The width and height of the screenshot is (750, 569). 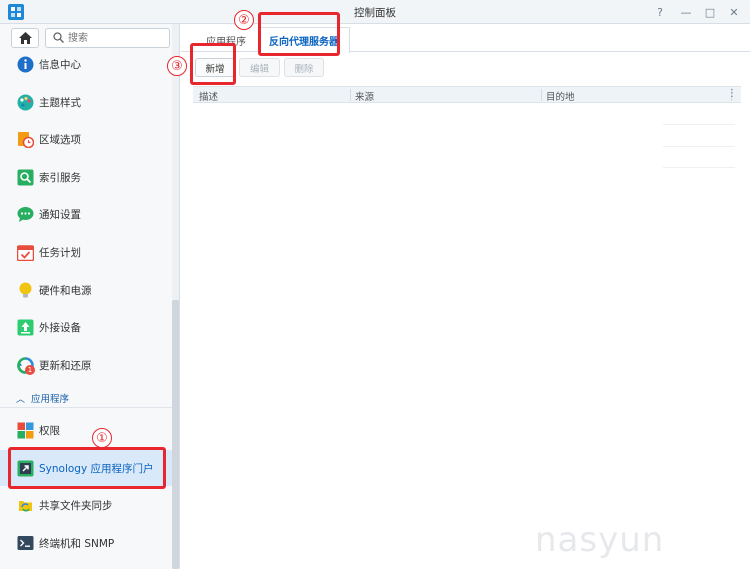 What do you see at coordinates (600, 540) in the screenshot?
I see `watermark: nasyun` at bounding box center [600, 540].